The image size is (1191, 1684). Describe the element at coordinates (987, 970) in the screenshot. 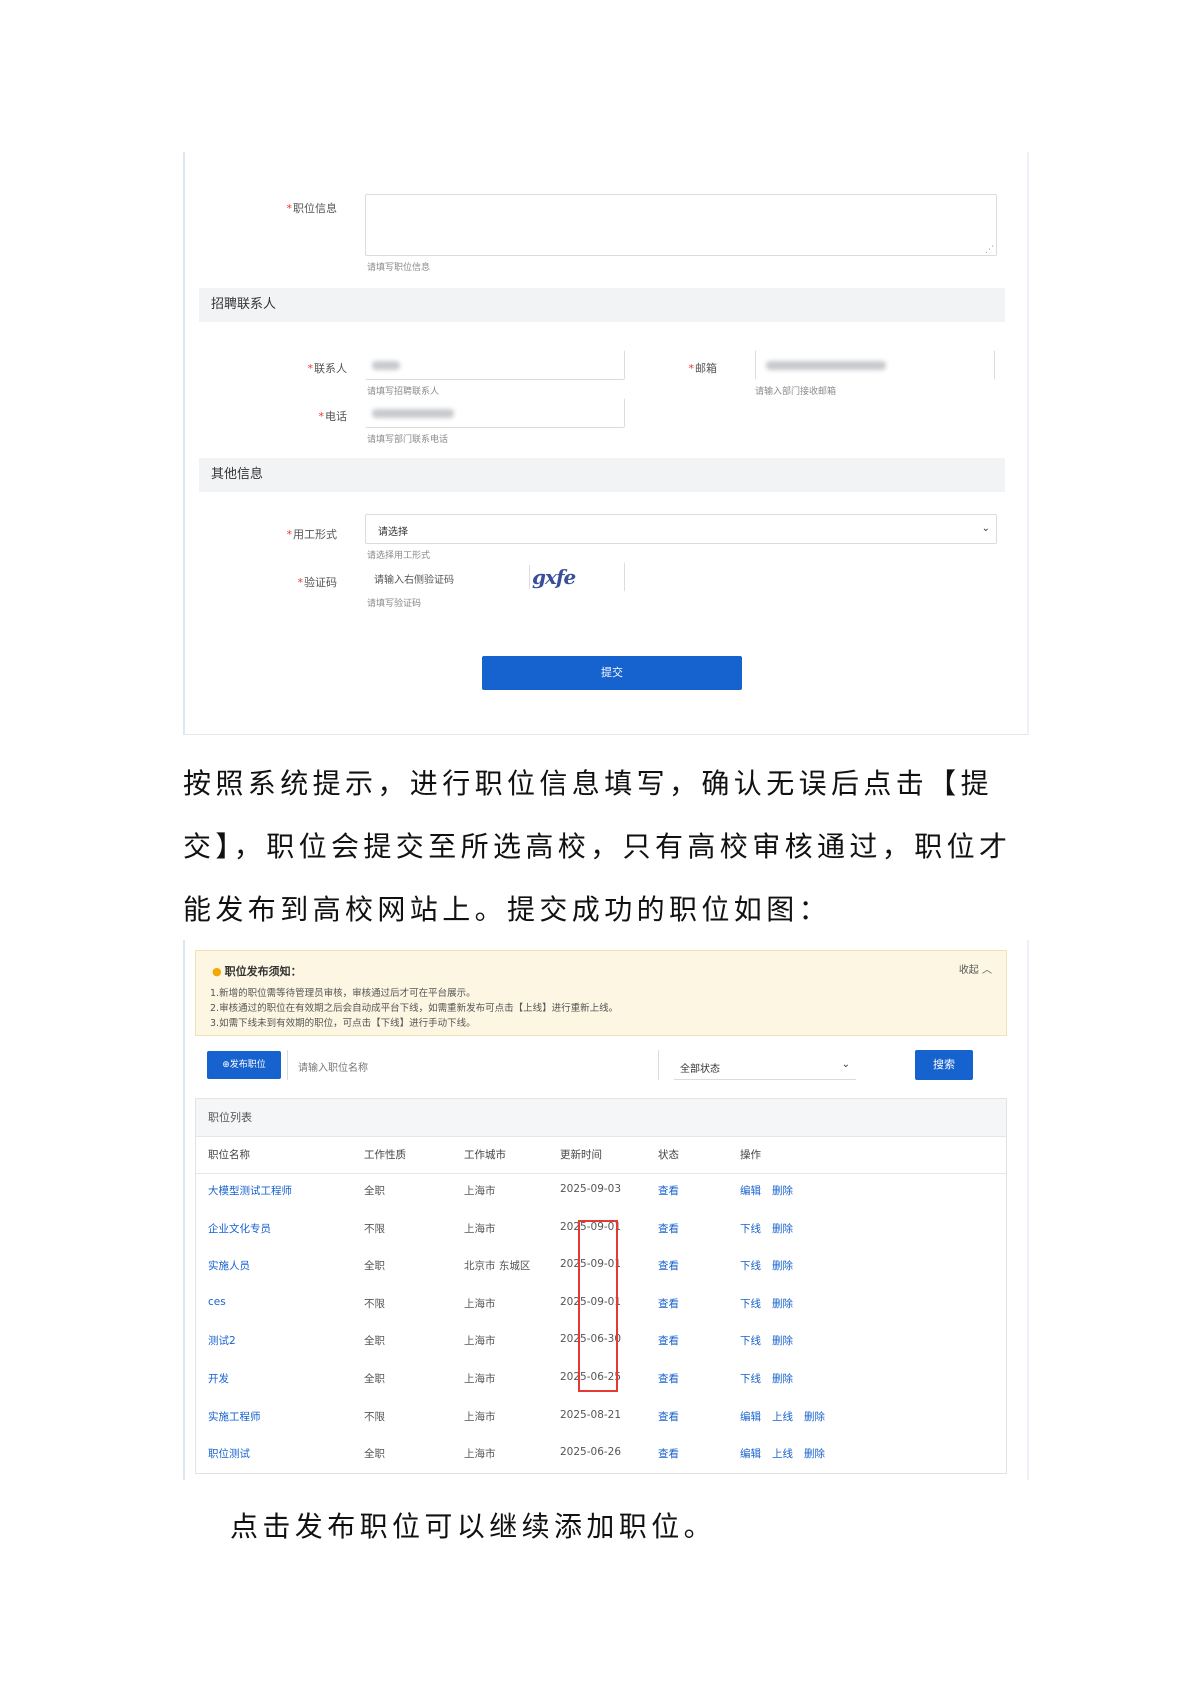

I see `chevron-up-icon: ︿` at that location.